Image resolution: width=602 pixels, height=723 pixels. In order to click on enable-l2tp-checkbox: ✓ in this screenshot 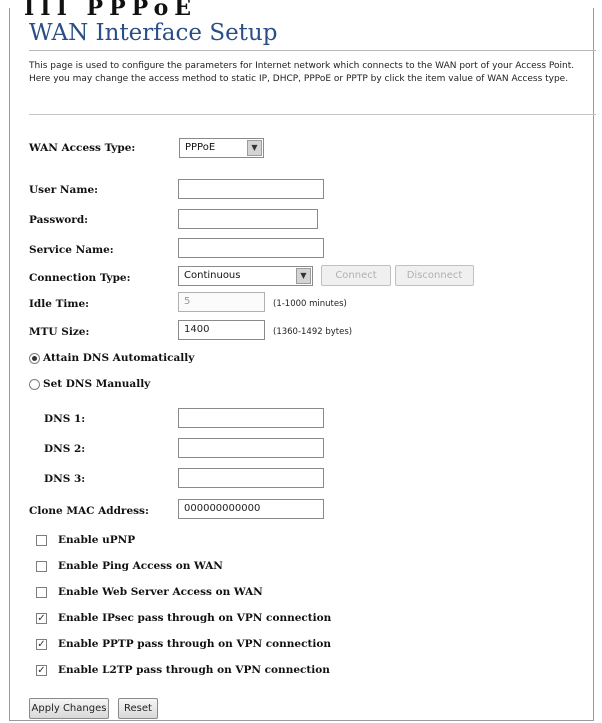, I will do `click(41, 670)`.